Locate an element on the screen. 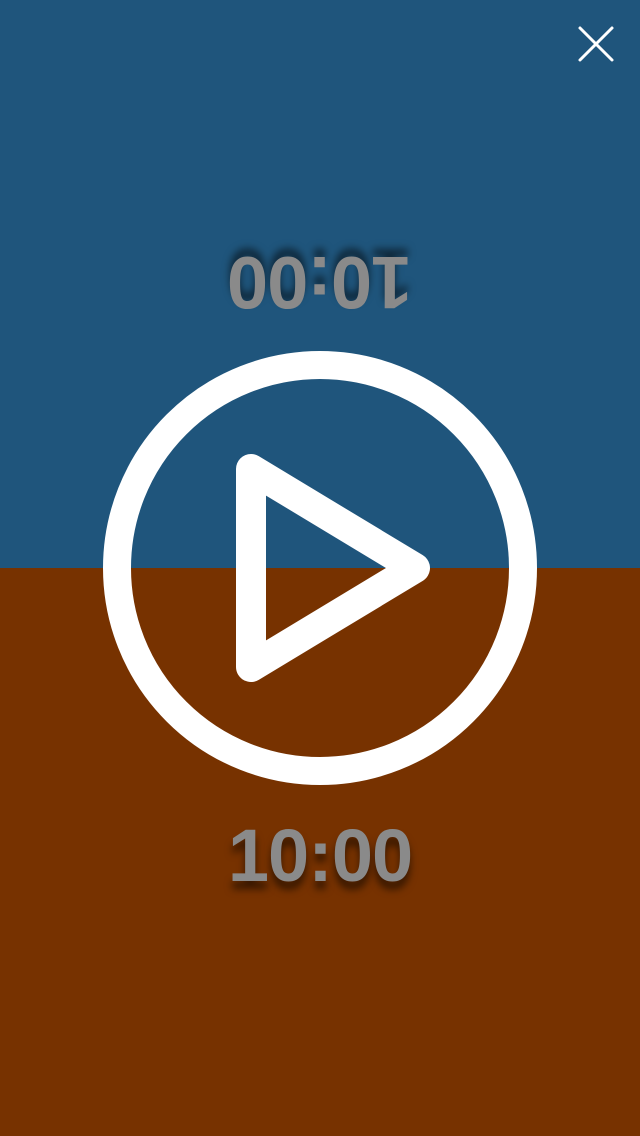 This screenshot has height=1136, width=640. close-icon is located at coordinates (596, 44).